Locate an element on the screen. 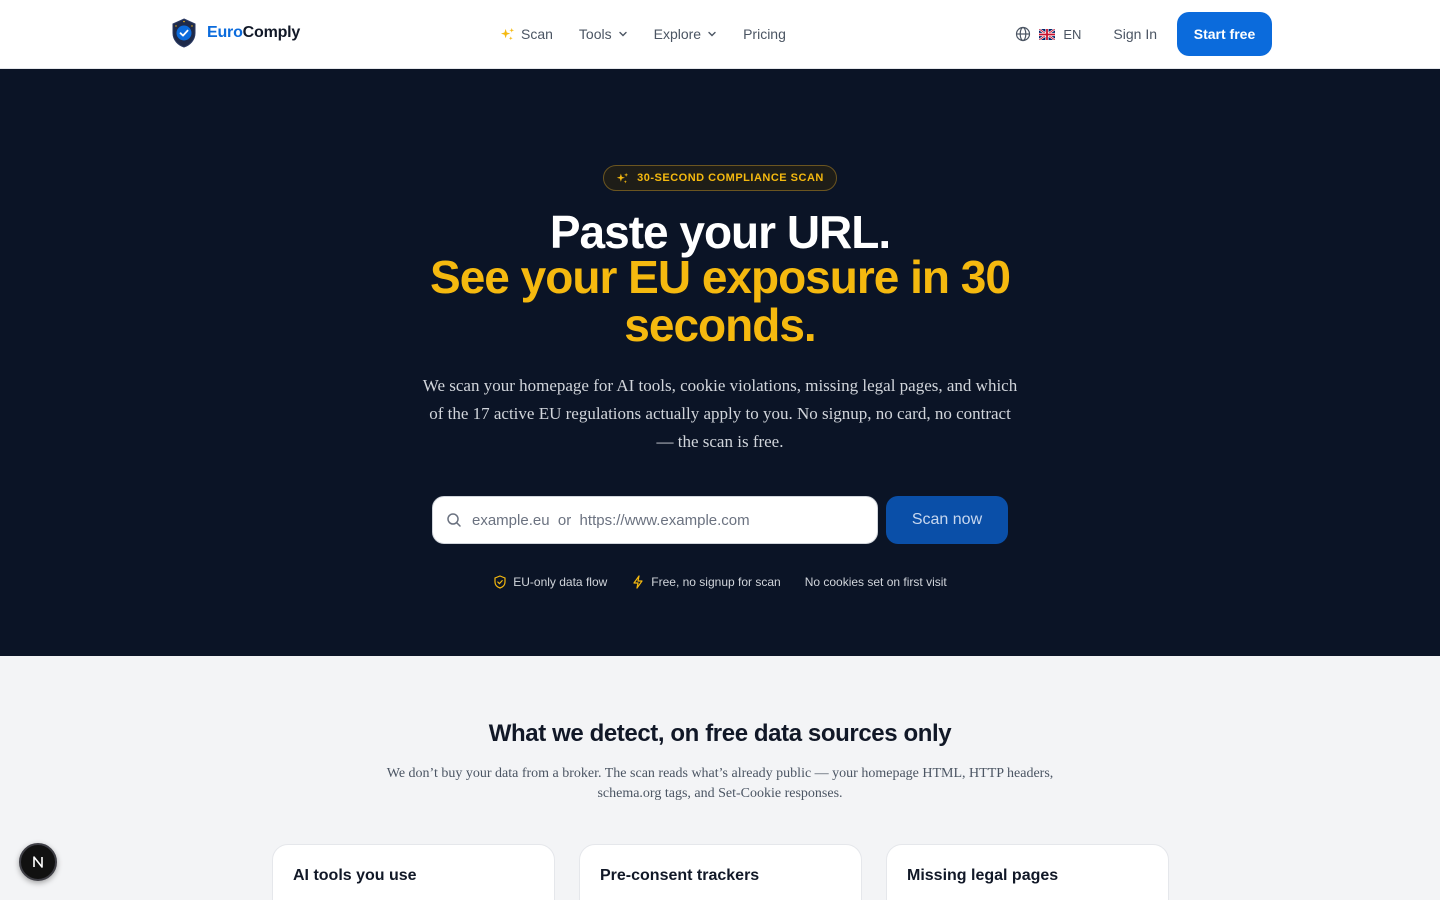 The image size is (1440, 900). nav-item-label: Pricing is located at coordinates (764, 34).